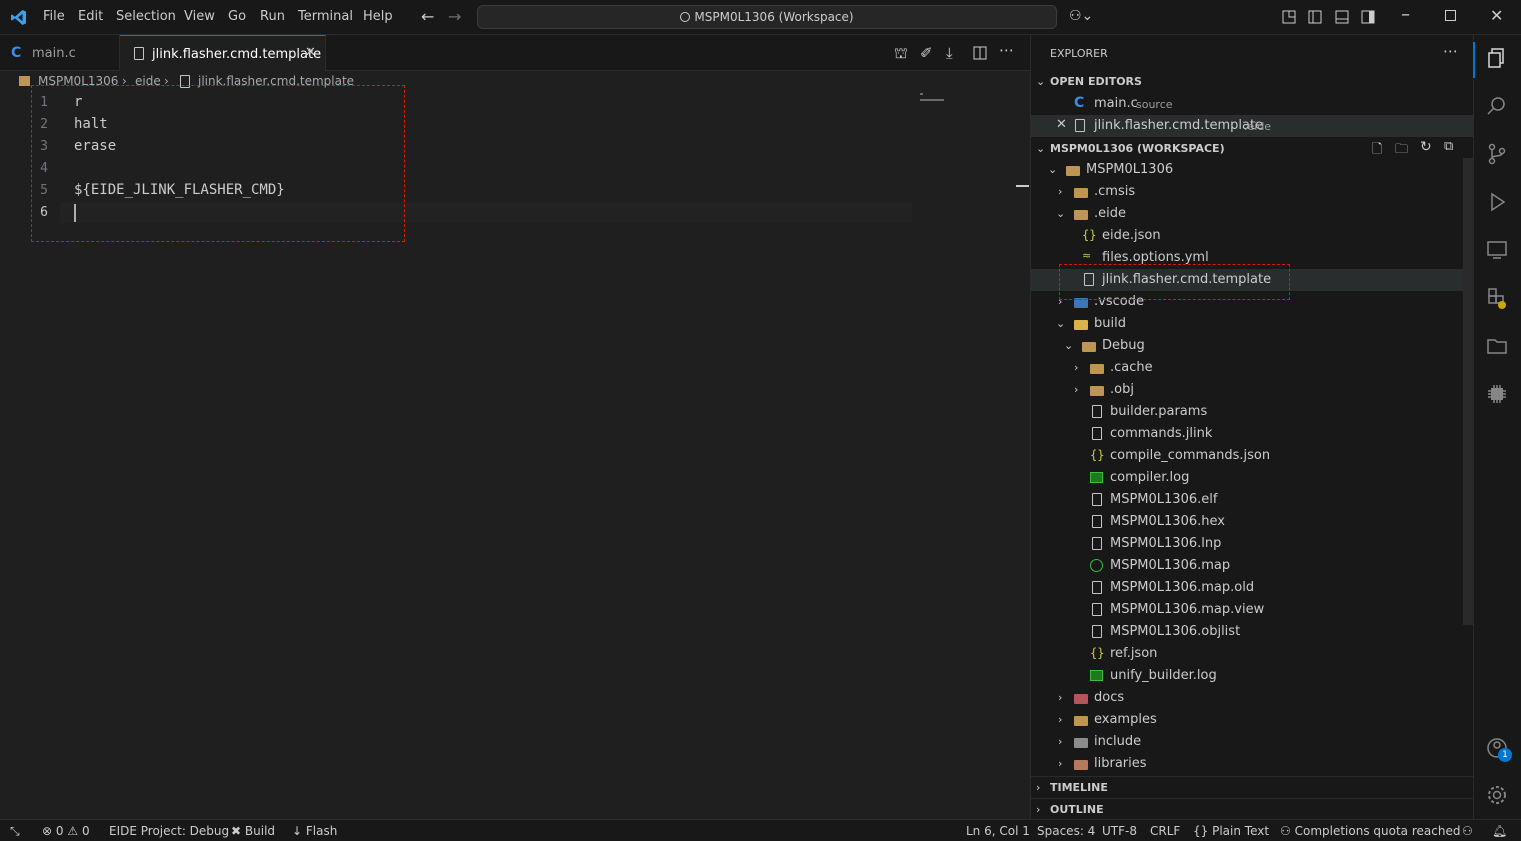  I want to click on workspace-title: MSPM0L1306 (WORKSPACE), so click(1137, 148).